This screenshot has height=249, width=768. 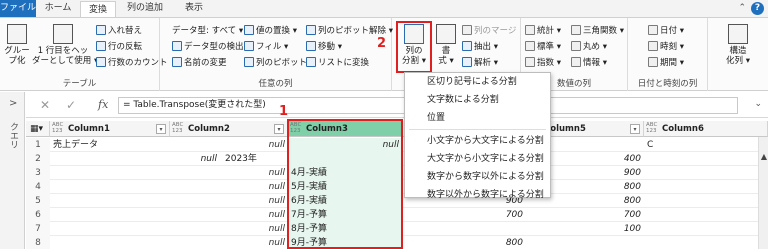 I want to click on collapse-ribbon-icon: ⌃, so click(x=742, y=8).